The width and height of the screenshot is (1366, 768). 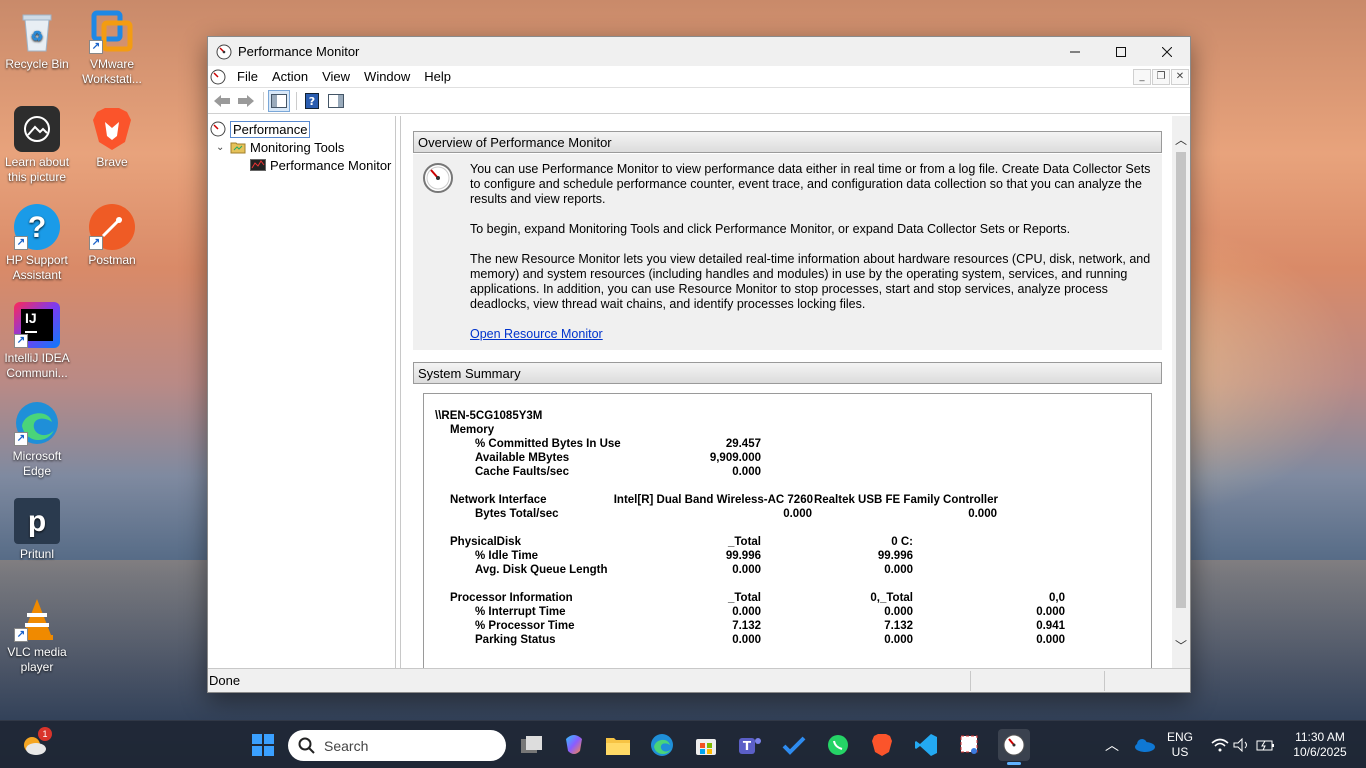 I want to click on scroll-down-icon: ﹀, so click(x=1181, y=645).